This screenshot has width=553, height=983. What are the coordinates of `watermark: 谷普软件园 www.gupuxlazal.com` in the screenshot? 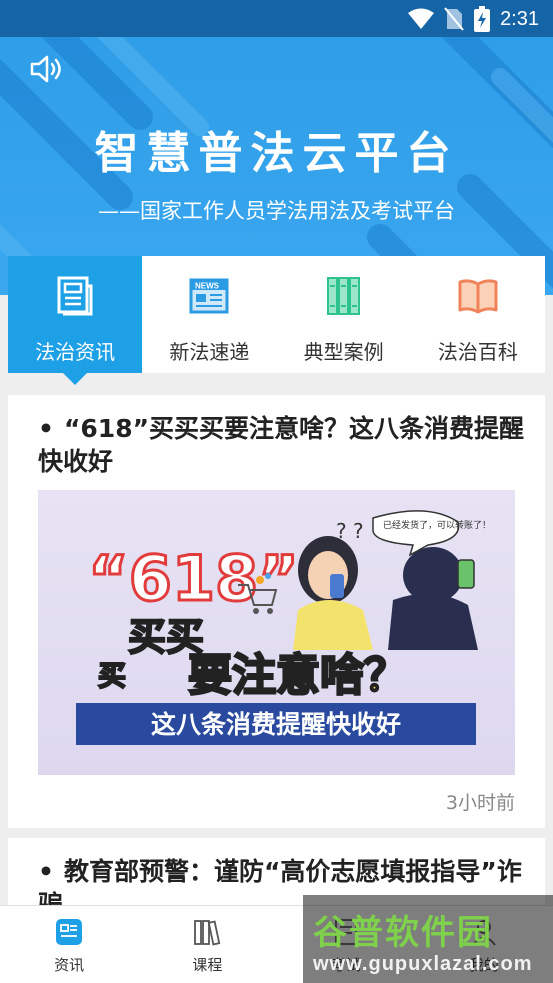 It's located at (428, 939).